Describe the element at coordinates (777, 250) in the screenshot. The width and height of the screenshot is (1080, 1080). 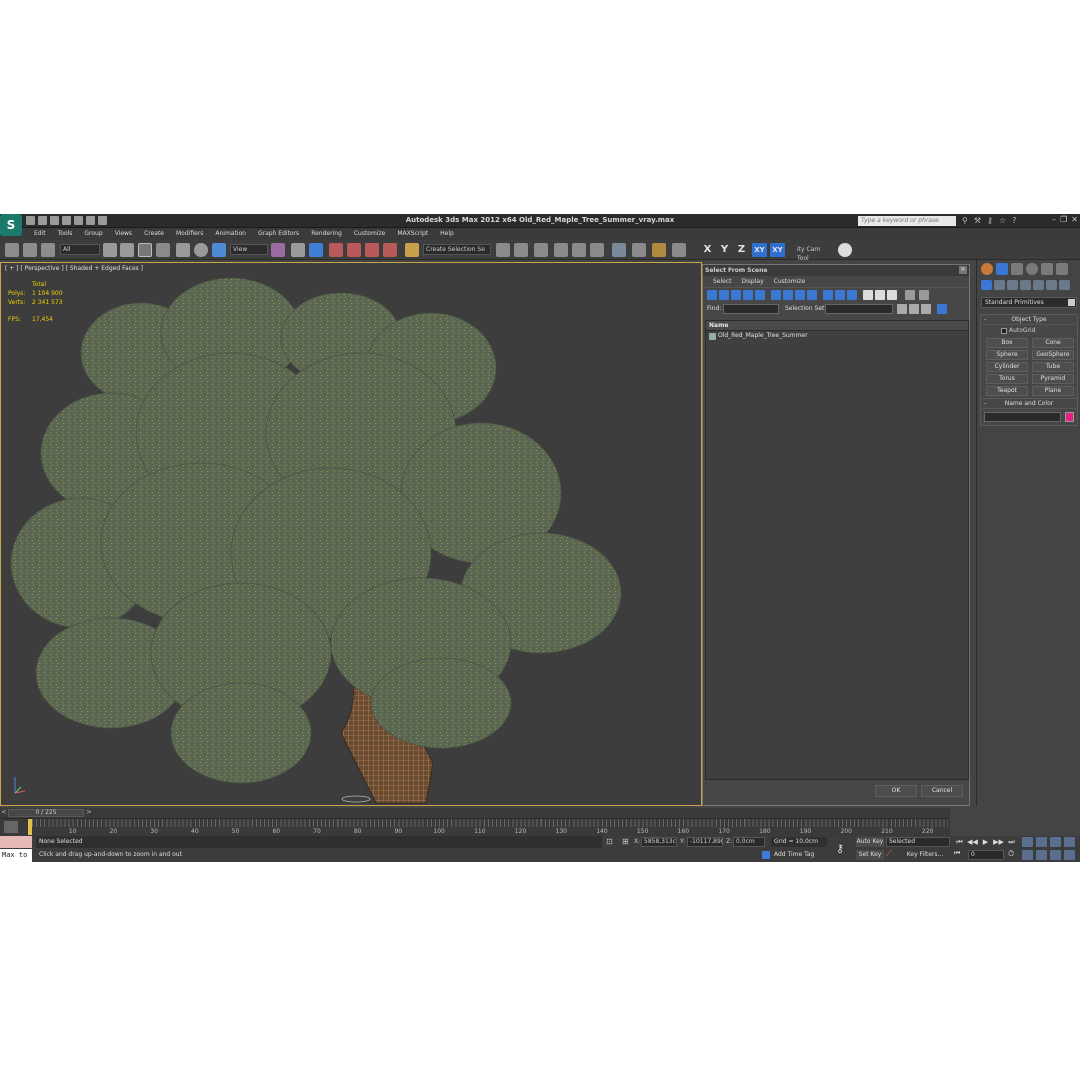
I see `axis-xy-cycle-button: XY` at that location.